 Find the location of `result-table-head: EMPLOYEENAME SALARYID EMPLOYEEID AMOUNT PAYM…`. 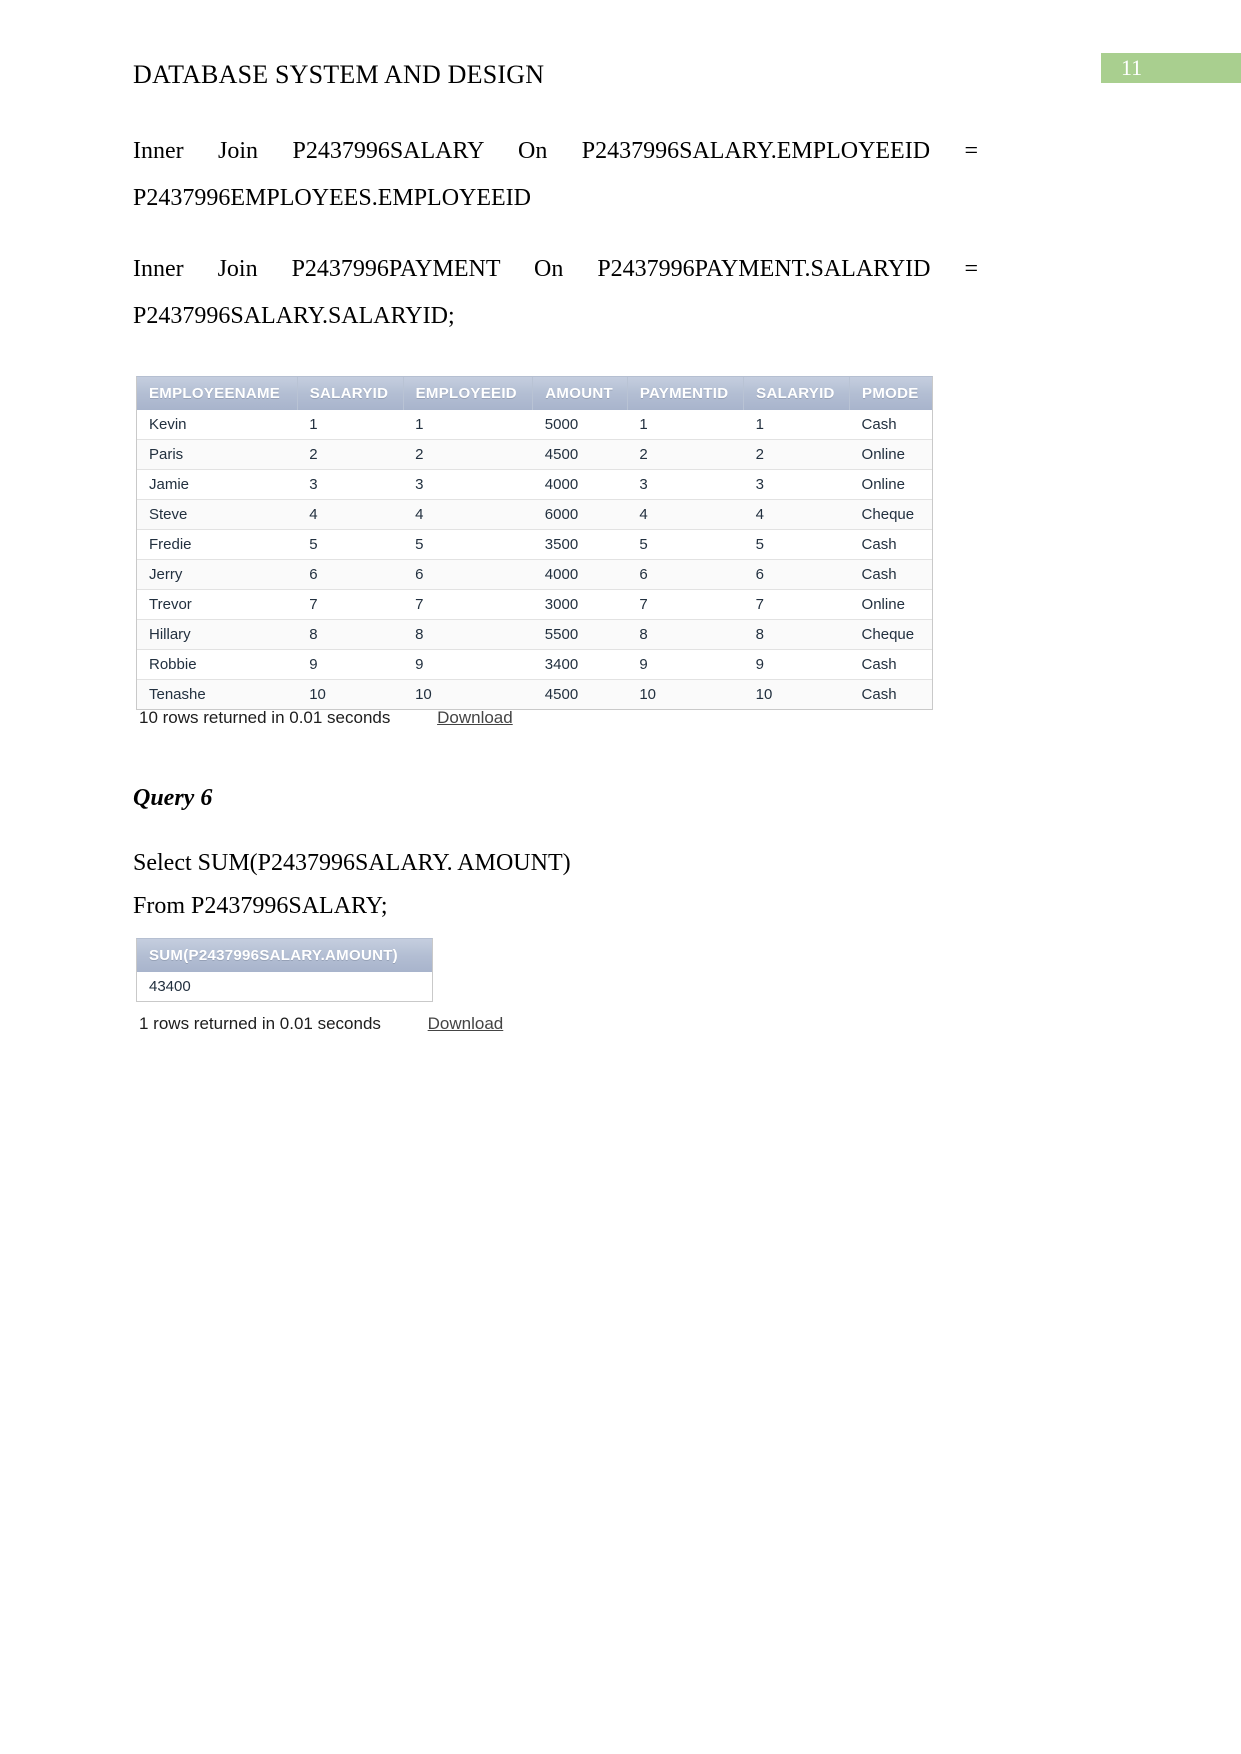

result-table-head: EMPLOYEENAME SALARYID EMPLOYEEID AMOUNT PAYM… is located at coordinates (534, 393).